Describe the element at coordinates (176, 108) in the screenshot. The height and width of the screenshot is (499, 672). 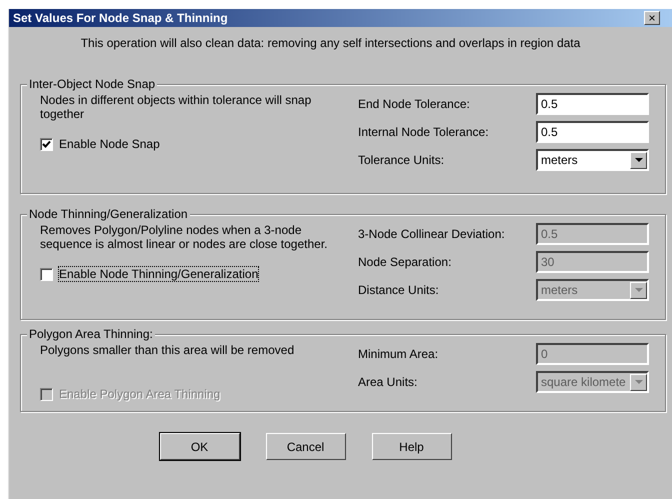
I see `description-text: Nodes in different objects within tolerance will snap together` at that location.